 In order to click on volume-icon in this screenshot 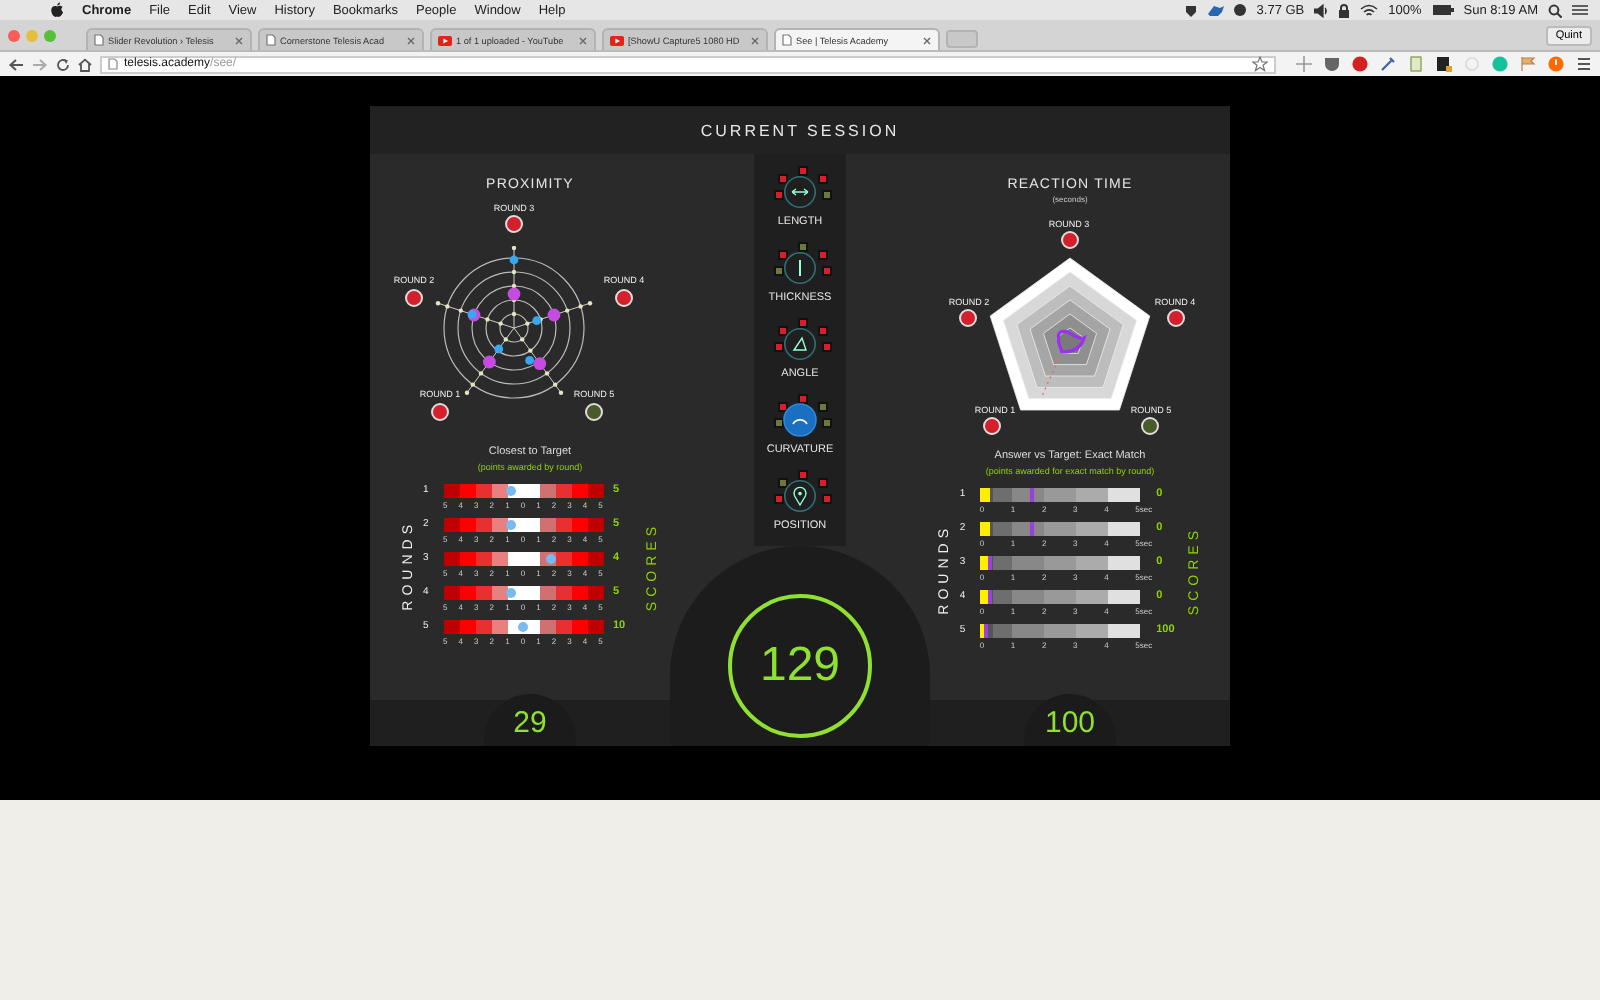, I will do `click(1321, 10)`.